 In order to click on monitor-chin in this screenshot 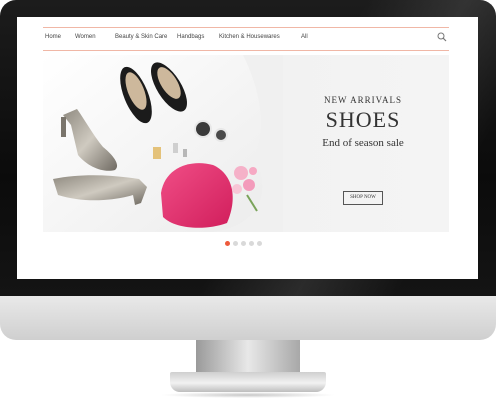, I will do `click(248, 318)`.